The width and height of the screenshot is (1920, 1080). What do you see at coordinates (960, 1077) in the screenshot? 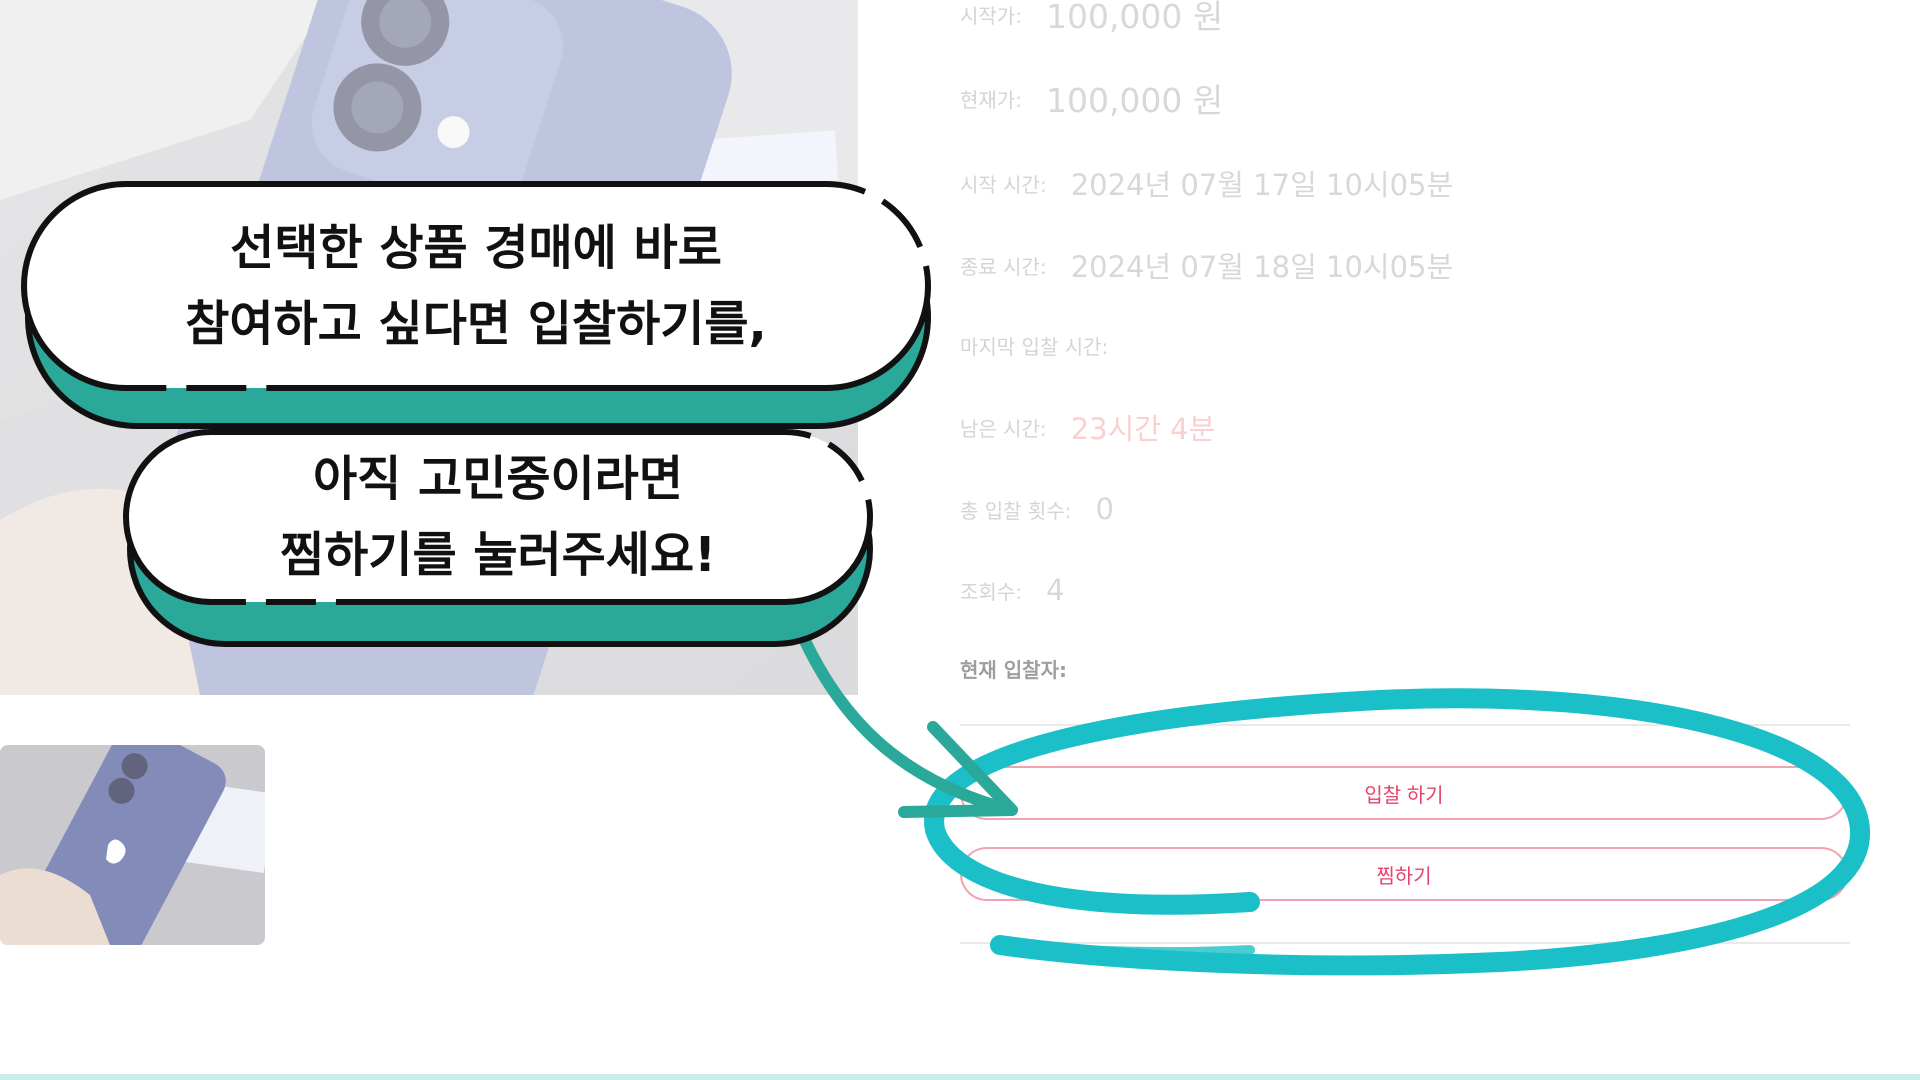
I see `footer-border` at bounding box center [960, 1077].